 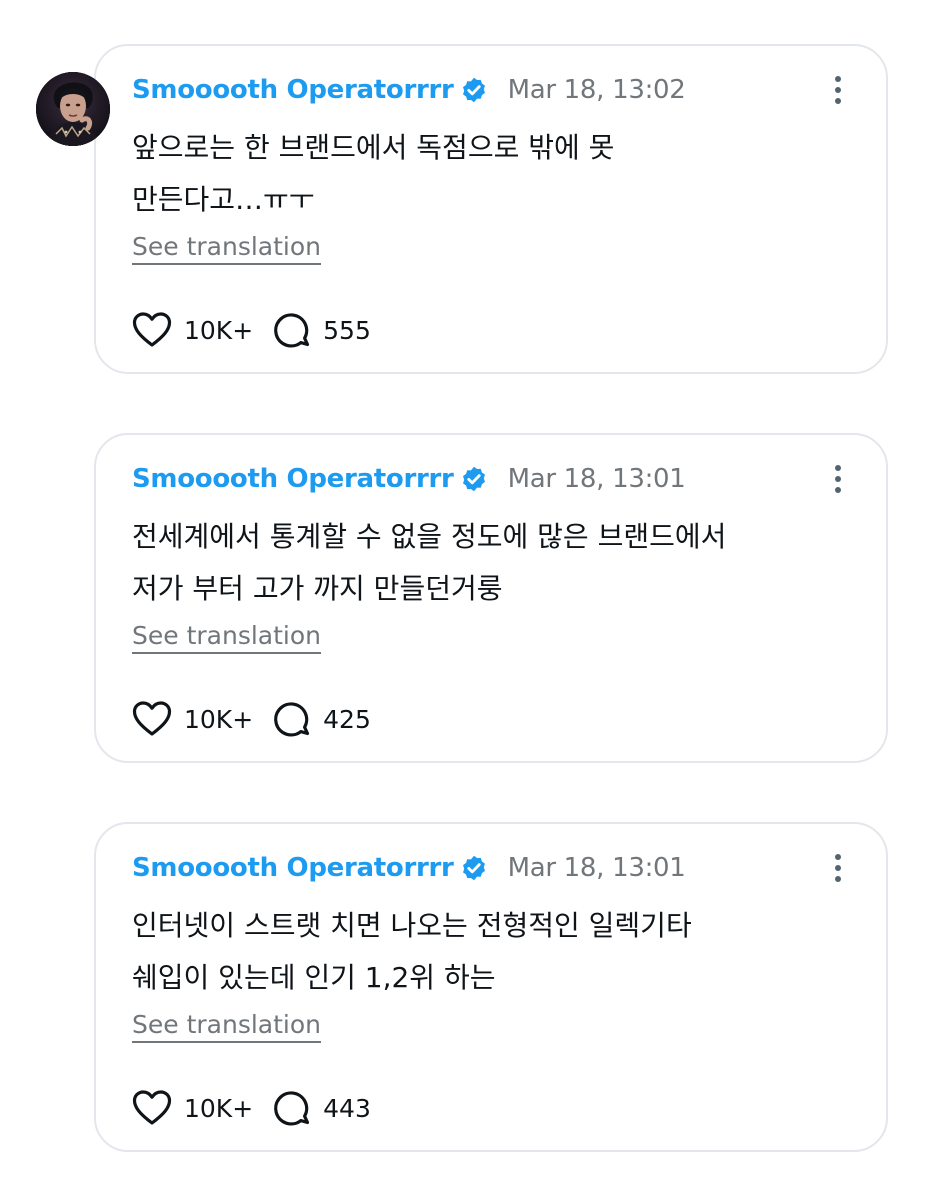 I want to click on comment-count: 443, so click(x=347, y=1108).